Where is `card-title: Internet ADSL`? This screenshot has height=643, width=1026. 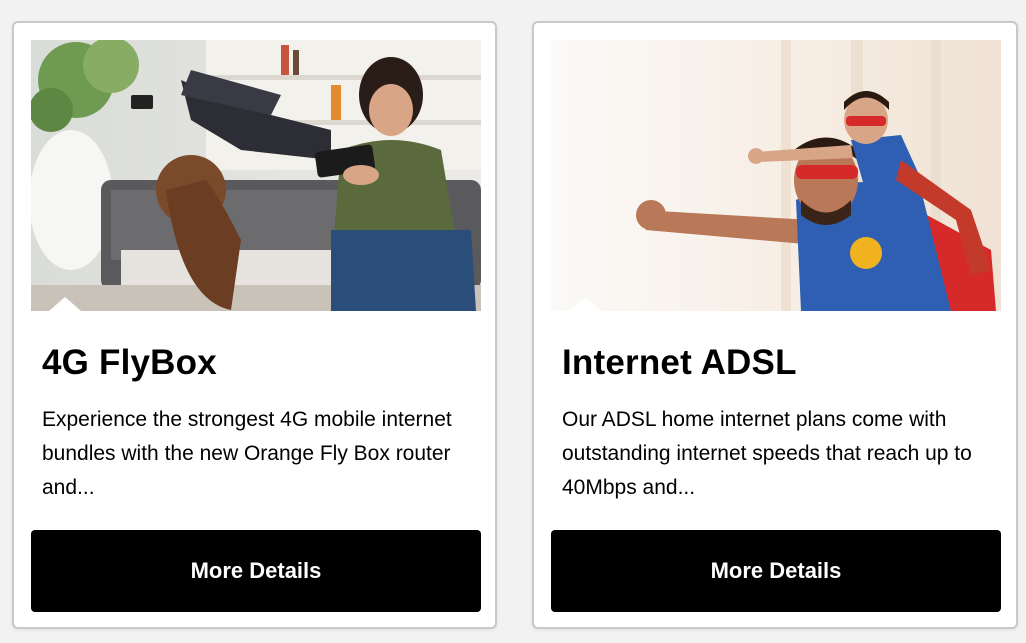 card-title: Internet ADSL is located at coordinates (679, 362).